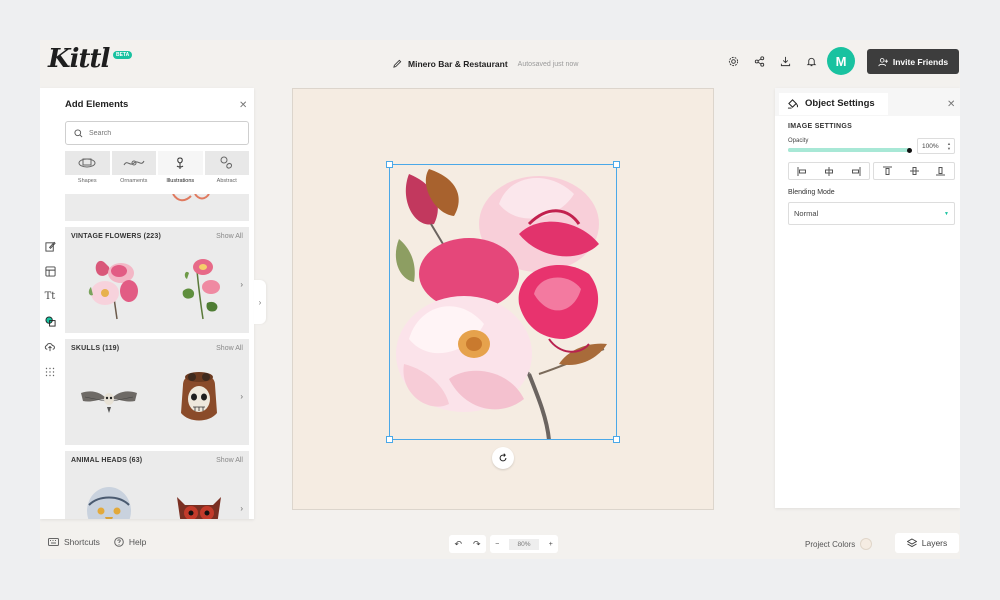  Describe the element at coordinates (811, 61) in the screenshot. I see `notification-bell-icon` at that location.